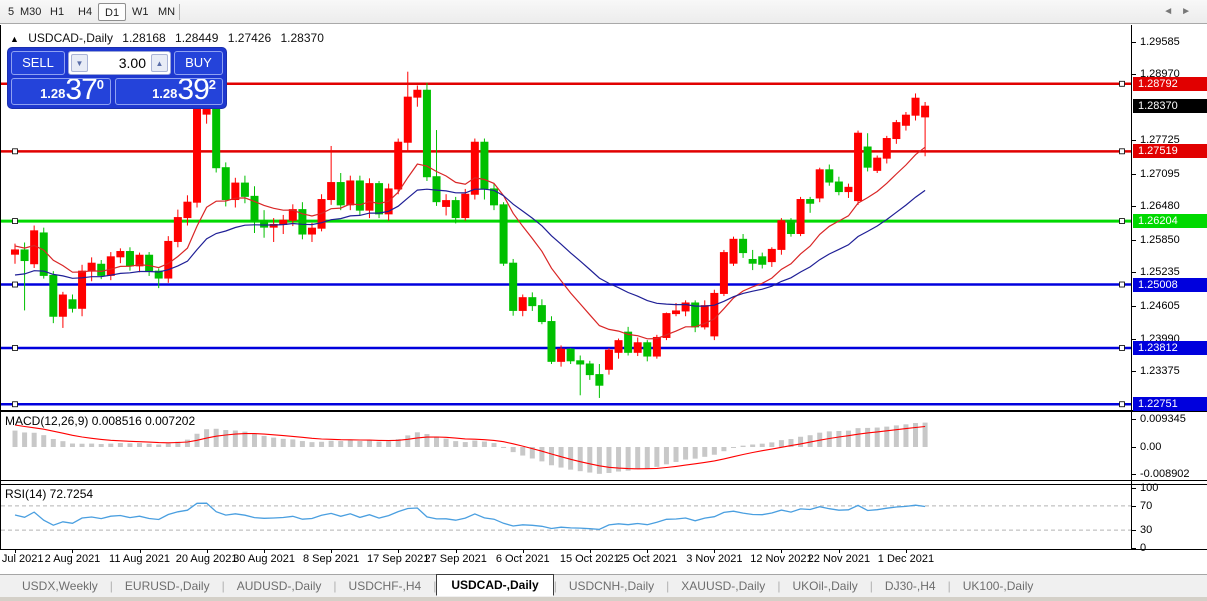  Describe the element at coordinates (140, 559) in the screenshot. I see `date-tick-label: 11 Aug 2021` at that location.